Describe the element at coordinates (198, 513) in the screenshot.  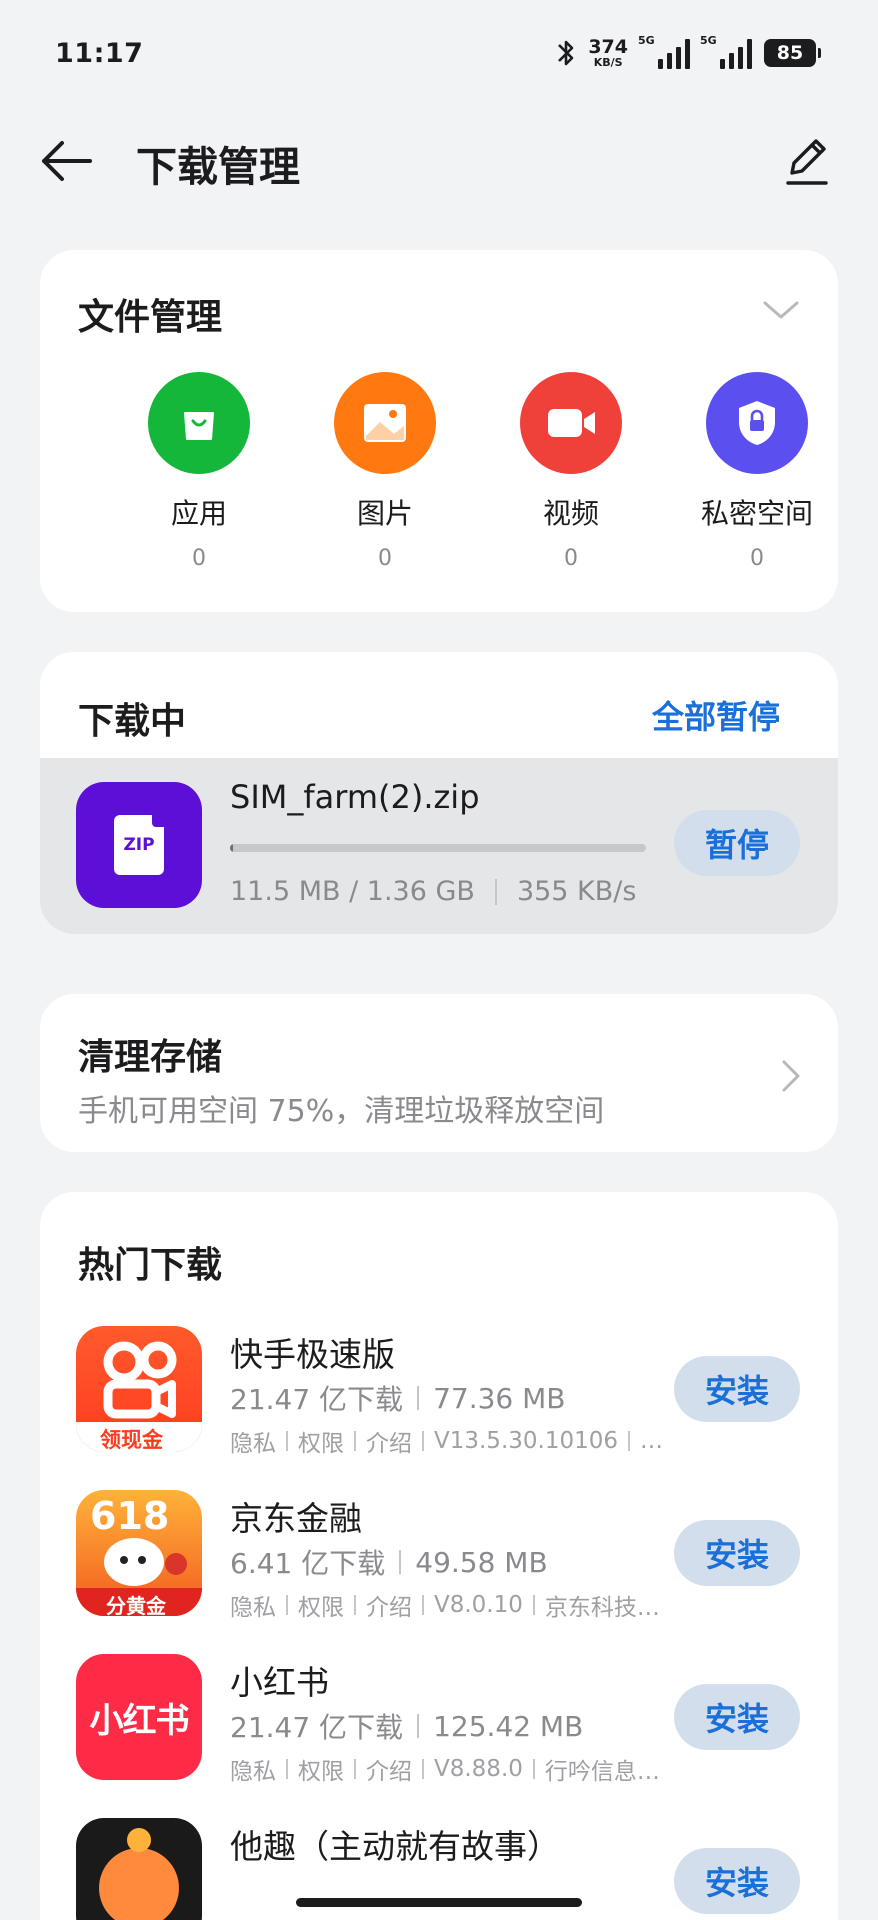
I see `category-label: 应用` at that location.